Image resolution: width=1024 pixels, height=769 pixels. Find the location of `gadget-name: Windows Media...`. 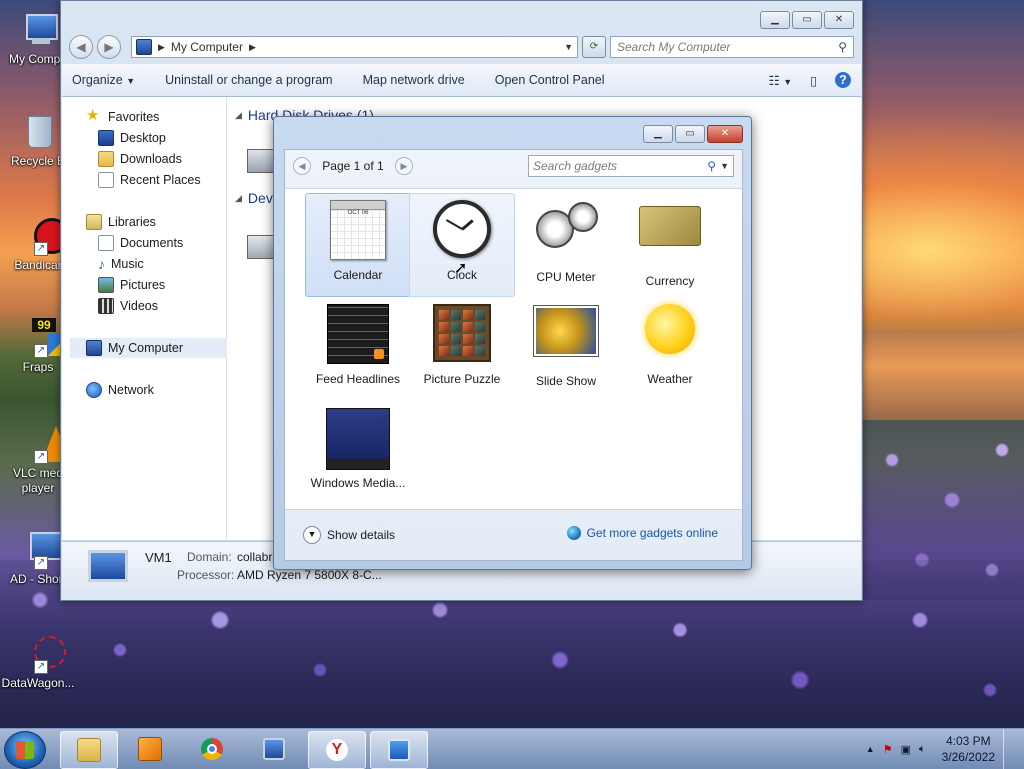

gadget-name: Windows Media... is located at coordinates (358, 483).